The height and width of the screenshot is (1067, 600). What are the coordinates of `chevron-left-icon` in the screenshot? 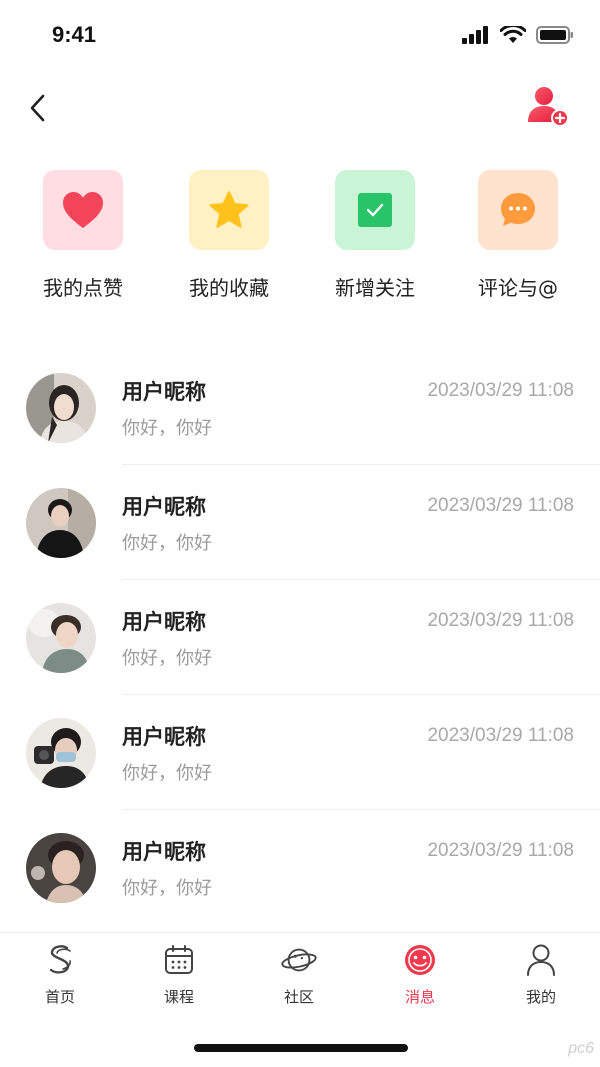 It's located at (37, 108).